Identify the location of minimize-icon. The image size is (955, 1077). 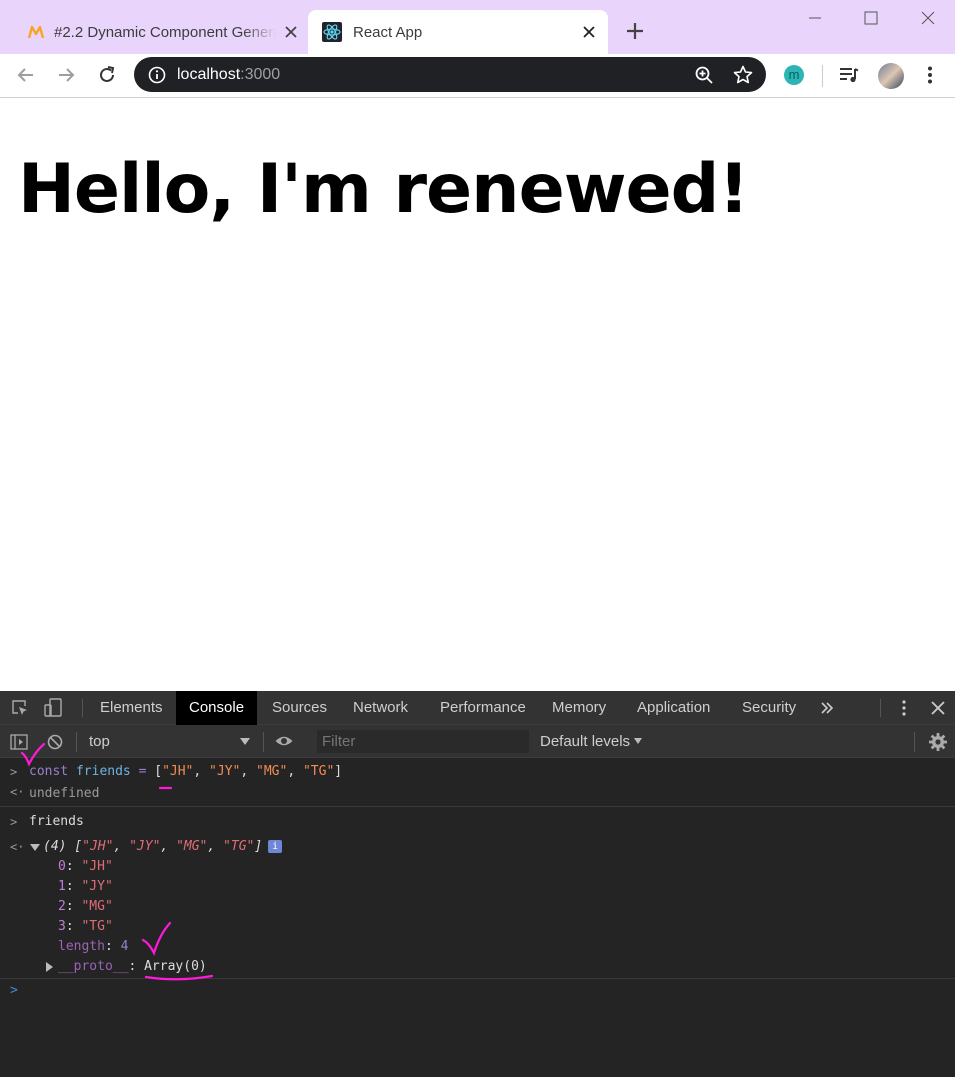
(815, 18).